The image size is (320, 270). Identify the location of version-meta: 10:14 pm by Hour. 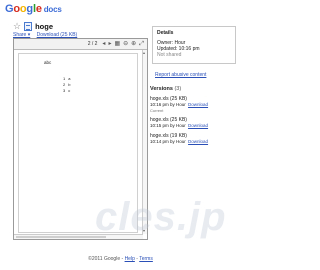
(168, 141).